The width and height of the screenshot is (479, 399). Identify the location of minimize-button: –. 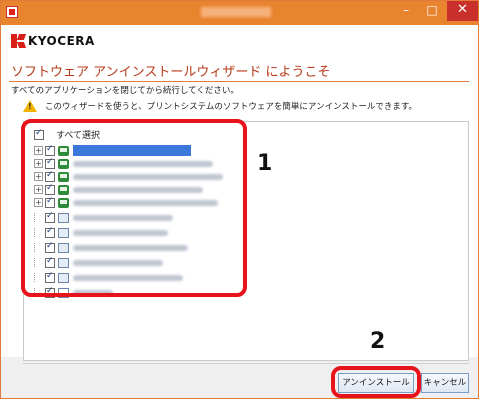
(406, 11).